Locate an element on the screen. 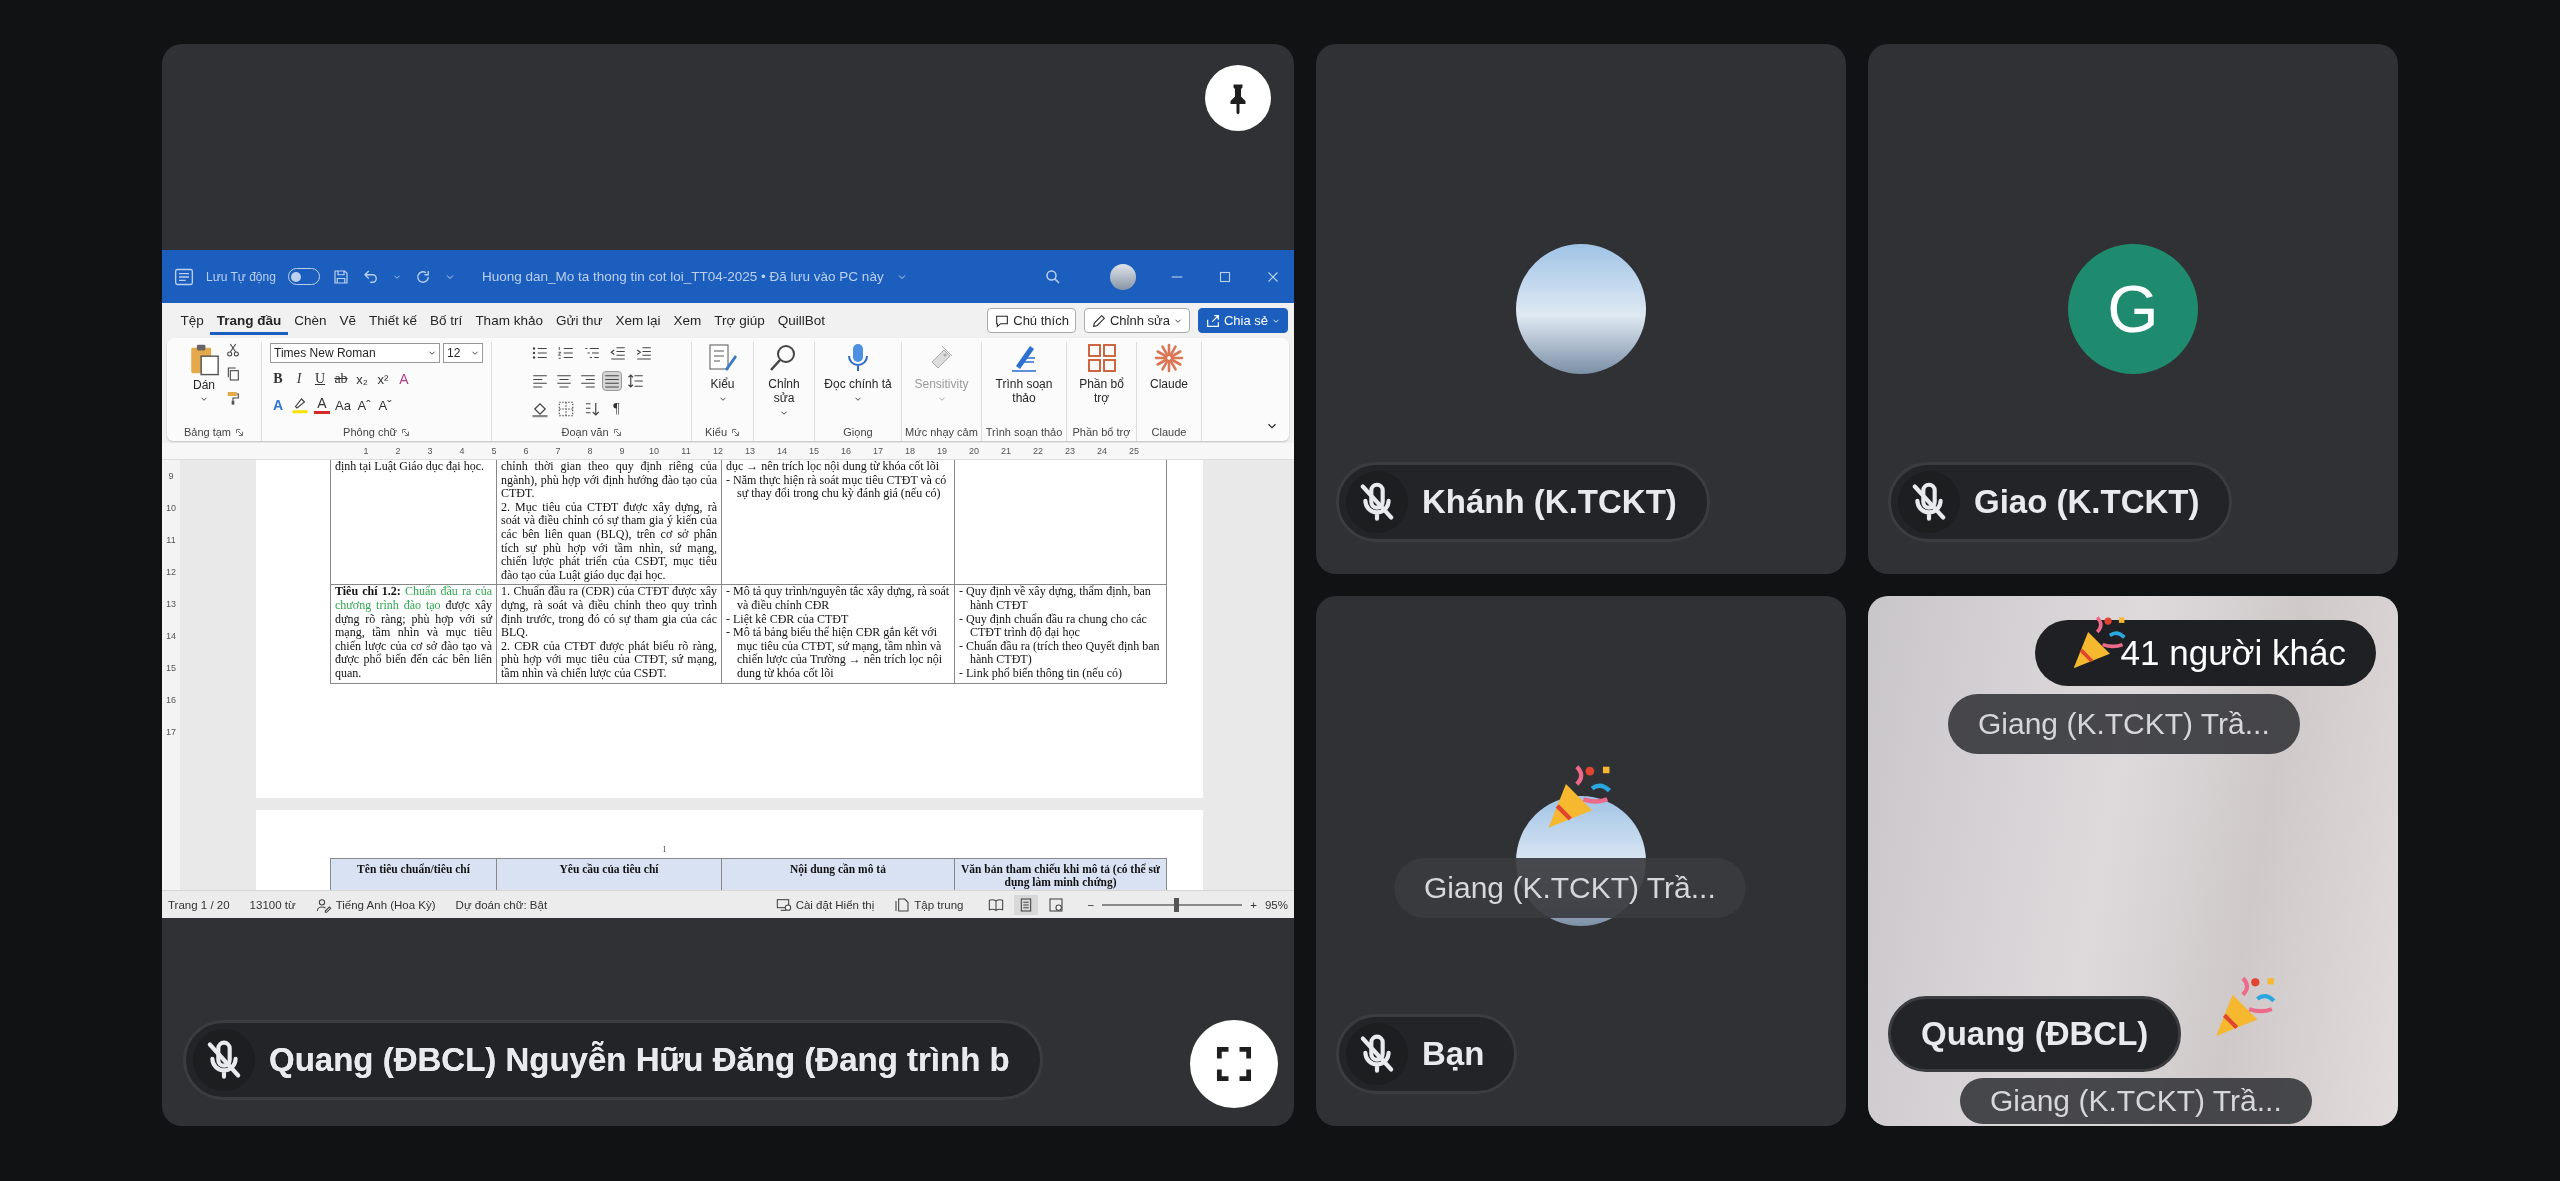 The image size is (2560, 1181). borders-icon is located at coordinates (565, 409).